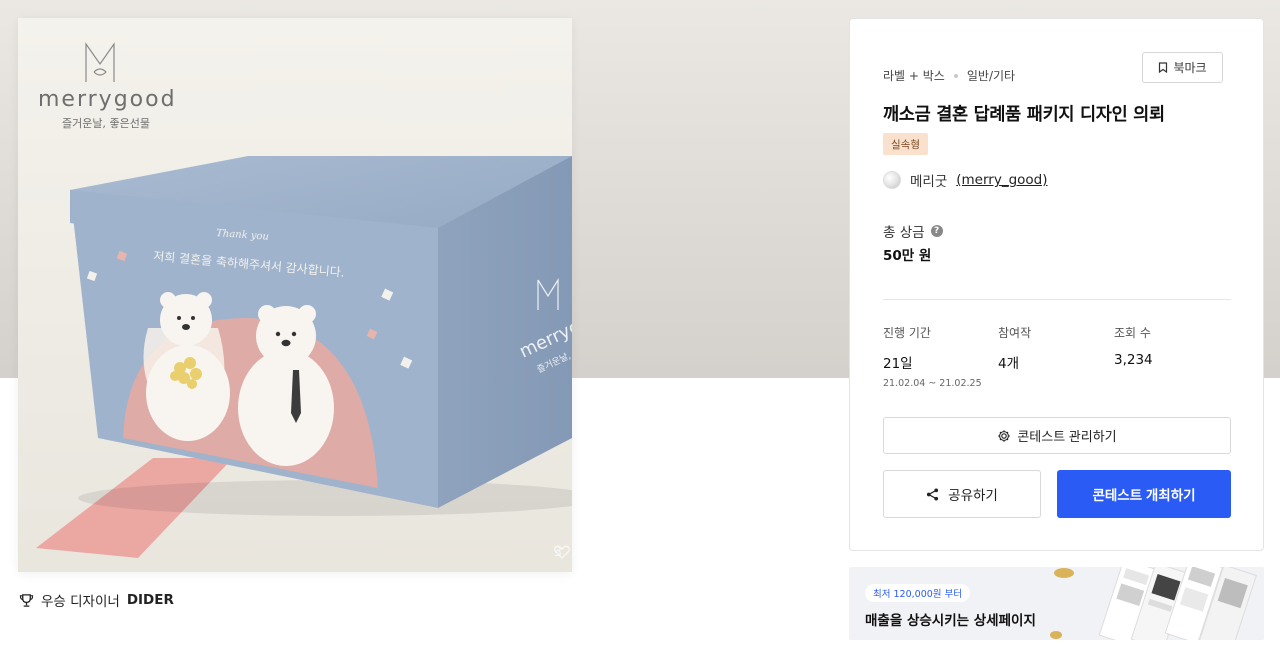 Image resolution: width=1280 pixels, height=647 pixels. I want to click on share-label: 공유하기, so click(973, 495).